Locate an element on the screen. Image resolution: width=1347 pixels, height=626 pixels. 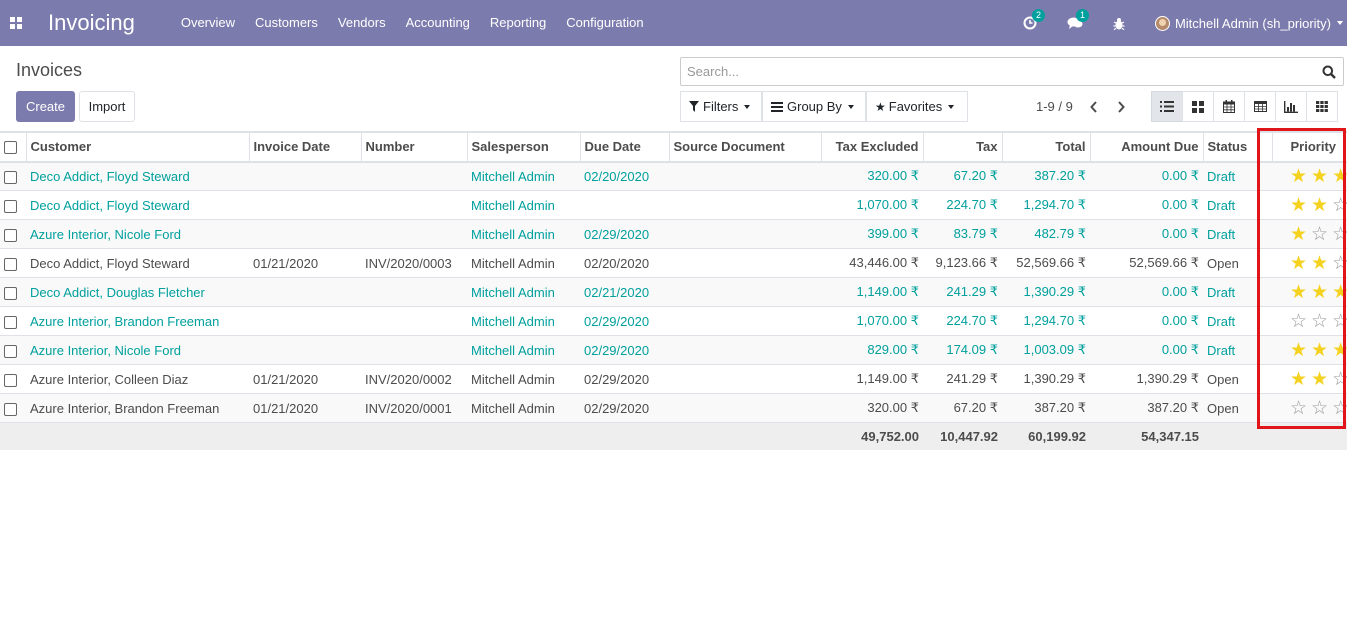
create-button: Create is located at coordinates (45, 106).